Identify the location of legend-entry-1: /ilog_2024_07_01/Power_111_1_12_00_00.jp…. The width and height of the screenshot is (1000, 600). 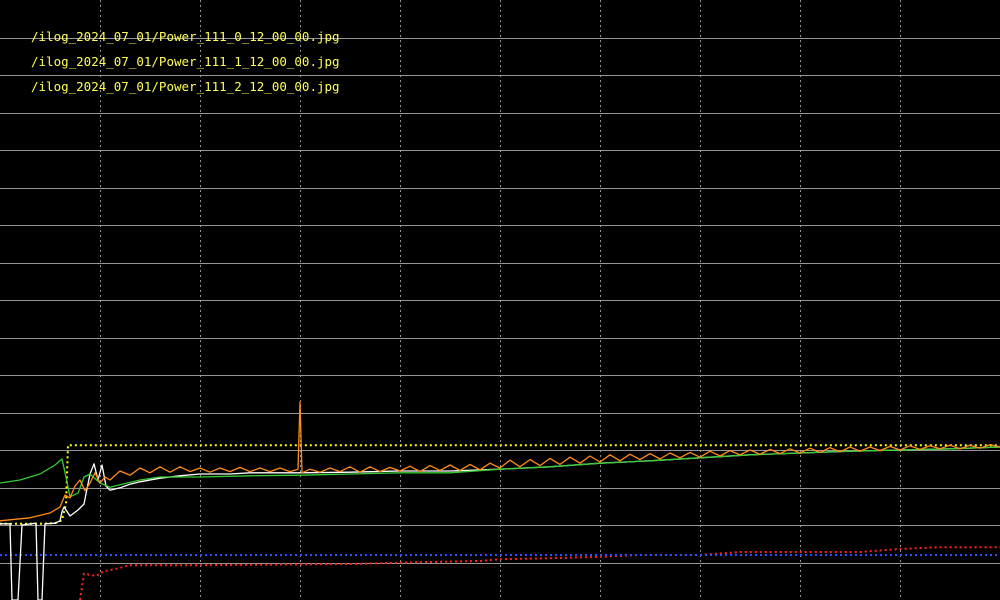
(185, 61).